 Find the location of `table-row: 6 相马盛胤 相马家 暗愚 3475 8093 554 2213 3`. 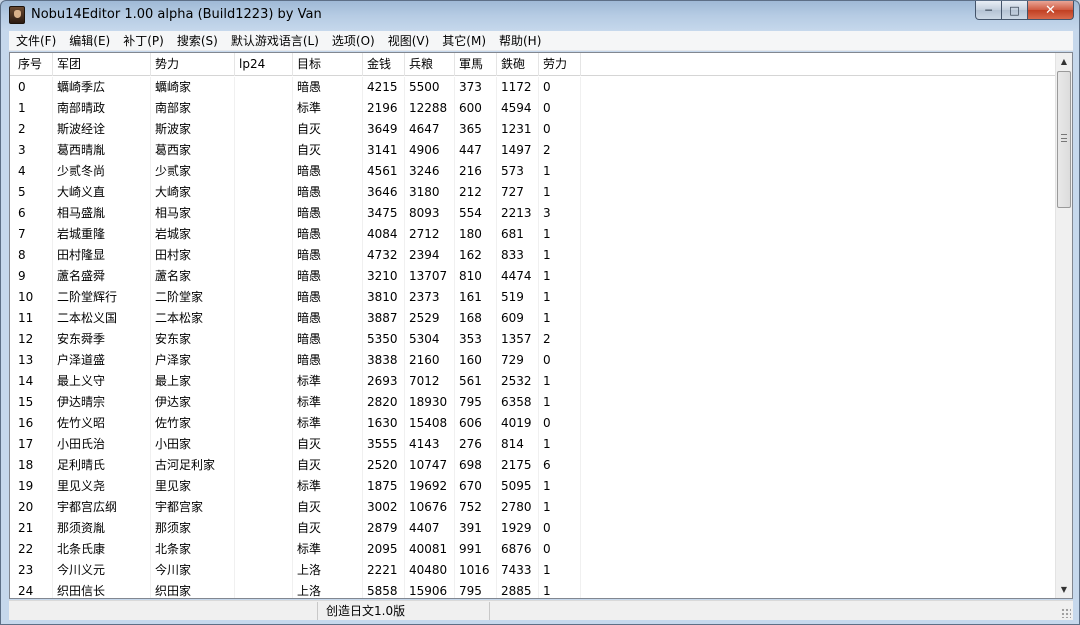

table-row: 6 相马盛胤 相马家 暗愚 3475 8093 554 2213 3 is located at coordinates (533, 213).